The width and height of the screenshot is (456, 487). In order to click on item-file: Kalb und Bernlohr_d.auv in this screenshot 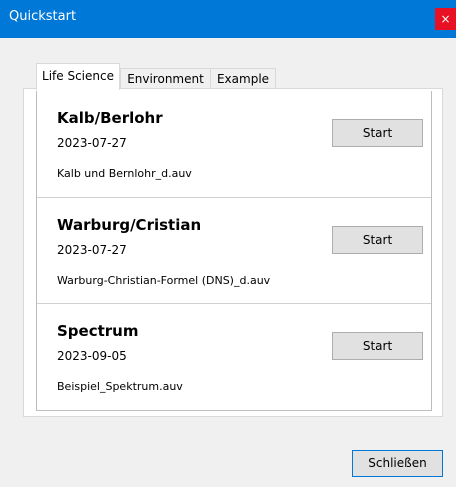, I will do `click(124, 173)`.